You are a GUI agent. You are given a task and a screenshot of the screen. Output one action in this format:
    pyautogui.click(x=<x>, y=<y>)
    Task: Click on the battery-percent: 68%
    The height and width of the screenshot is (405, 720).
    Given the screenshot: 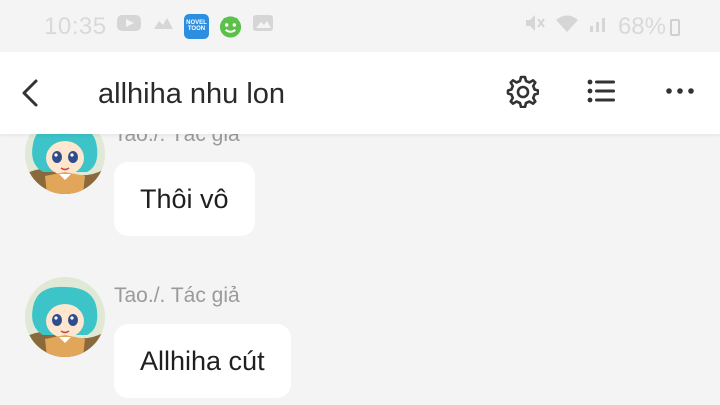 What is the action you would take?
    pyautogui.click(x=641, y=26)
    